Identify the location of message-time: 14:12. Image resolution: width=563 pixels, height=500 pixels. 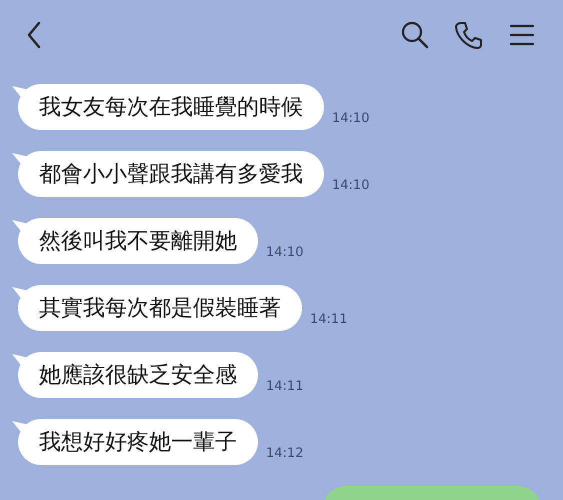
(285, 453).